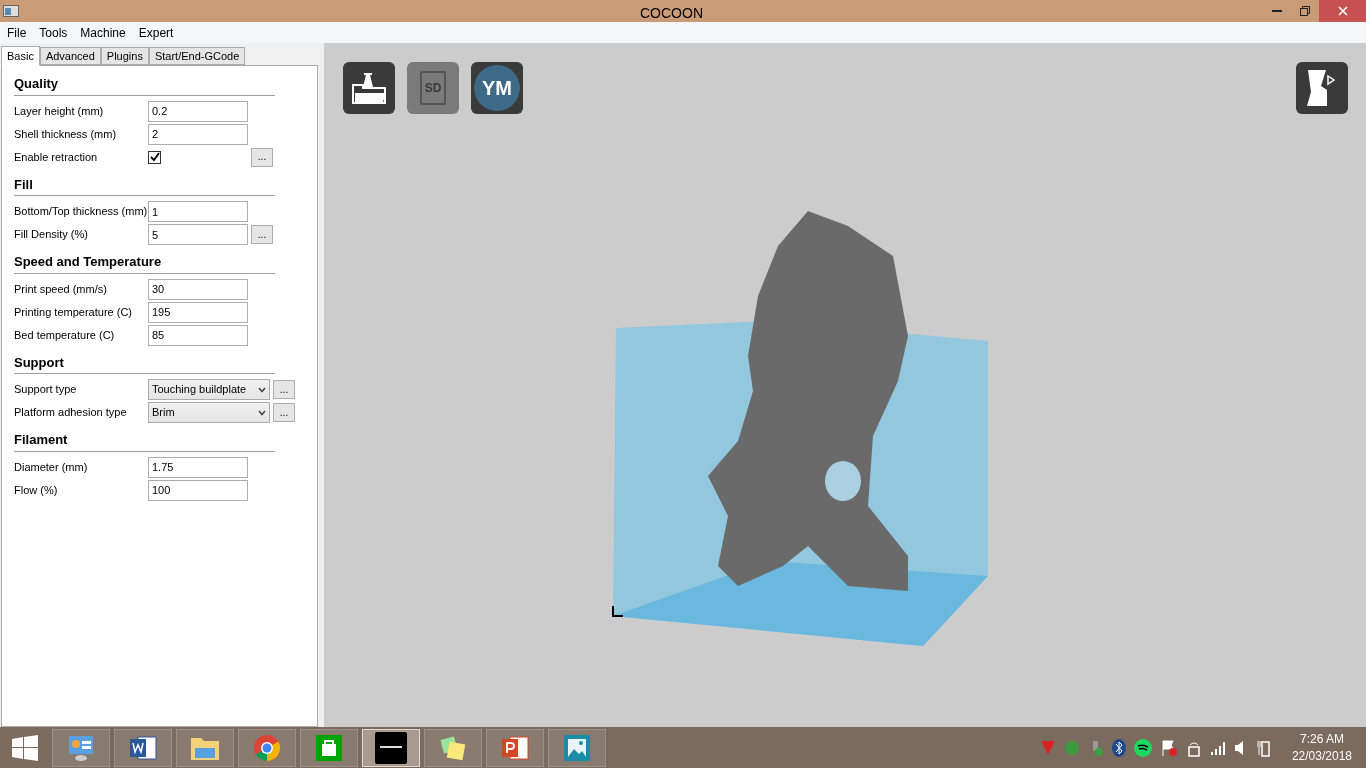 This screenshot has height=768, width=1366. What do you see at coordinates (36, 490) in the screenshot?
I see `field-label: Flow (%)` at bounding box center [36, 490].